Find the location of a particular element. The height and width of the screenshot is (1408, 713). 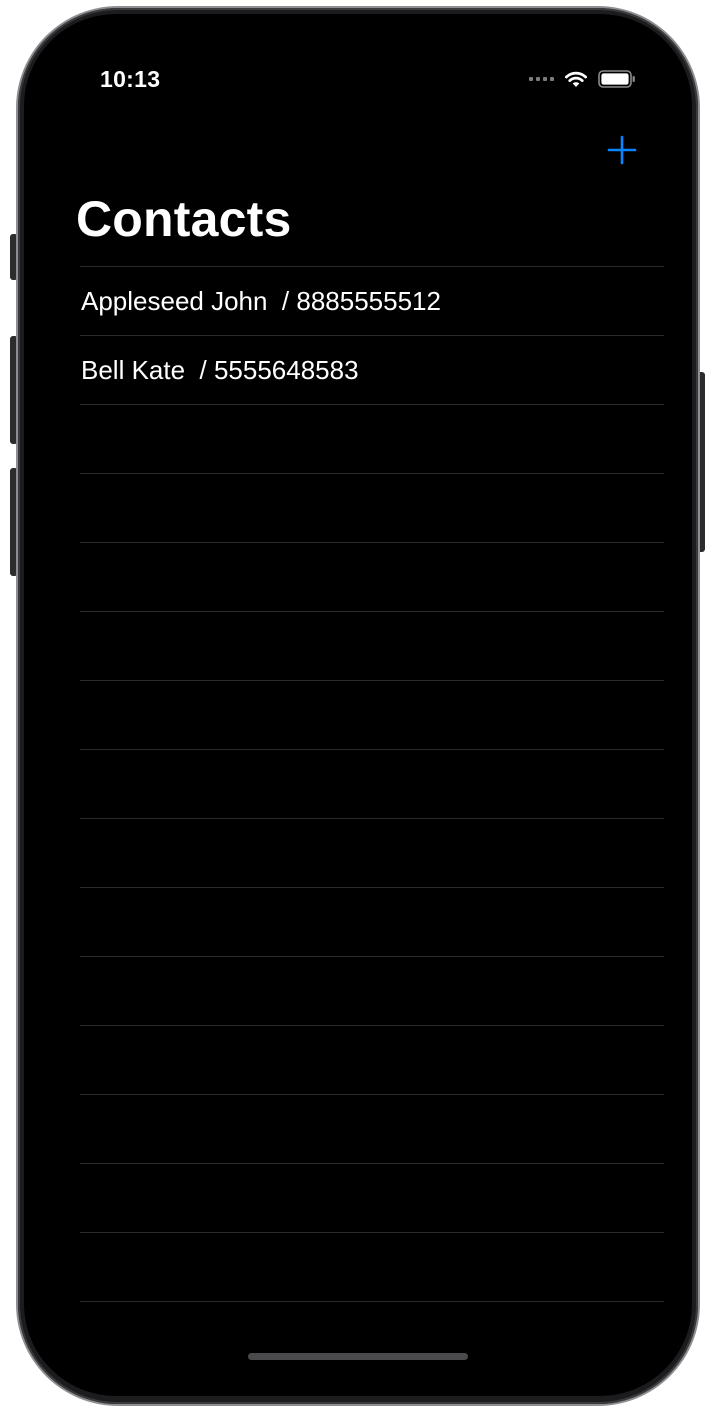

home-indicator is located at coordinates (358, 1356).